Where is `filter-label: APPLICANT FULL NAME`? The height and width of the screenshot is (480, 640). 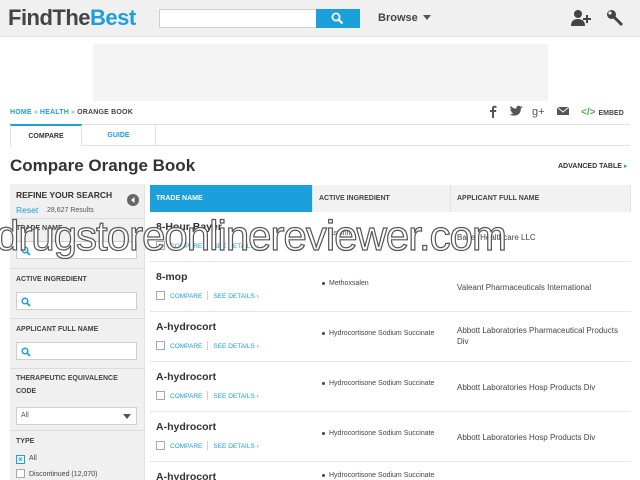 filter-label: APPLICANT FULL NAME is located at coordinates (57, 329).